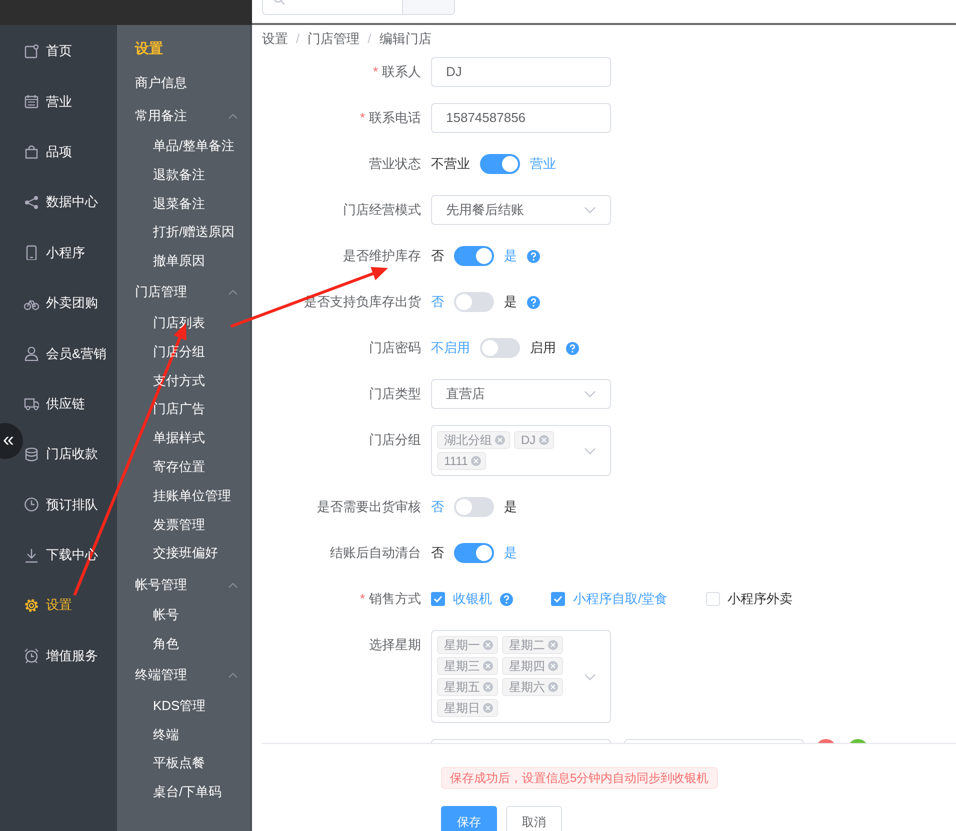 The height and width of the screenshot is (831, 956). Describe the element at coordinates (521, 118) in the screenshot. I see `text-field: 15874587856` at that location.